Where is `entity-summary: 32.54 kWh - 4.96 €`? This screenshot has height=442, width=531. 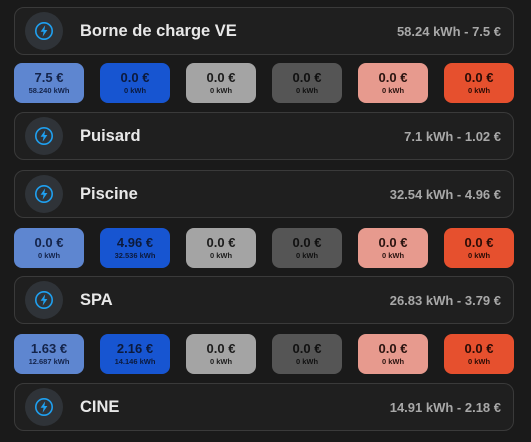 entity-summary: 32.54 kWh - 4.96 € is located at coordinates (445, 194).